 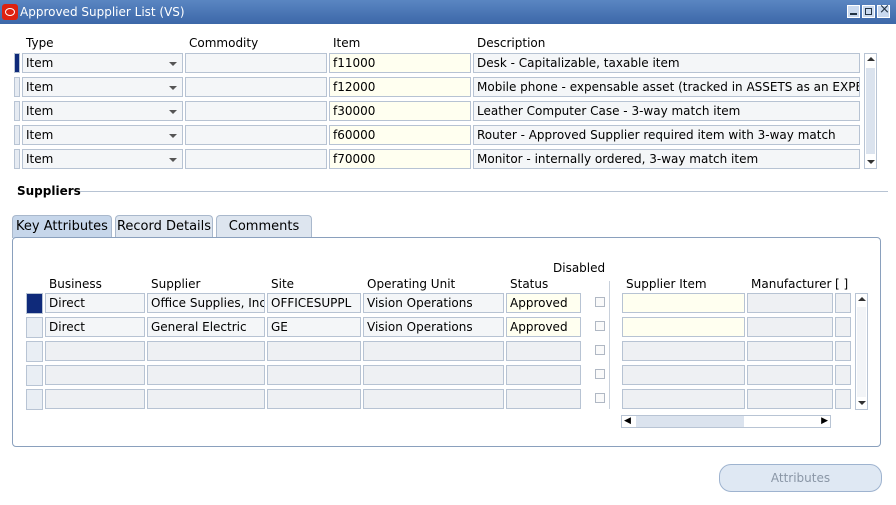 What do you see at coordinates (448, 12) in the screenshot?
I see `title-bar: Approved Supplier List (VS)` at bounding box center [448, 12].